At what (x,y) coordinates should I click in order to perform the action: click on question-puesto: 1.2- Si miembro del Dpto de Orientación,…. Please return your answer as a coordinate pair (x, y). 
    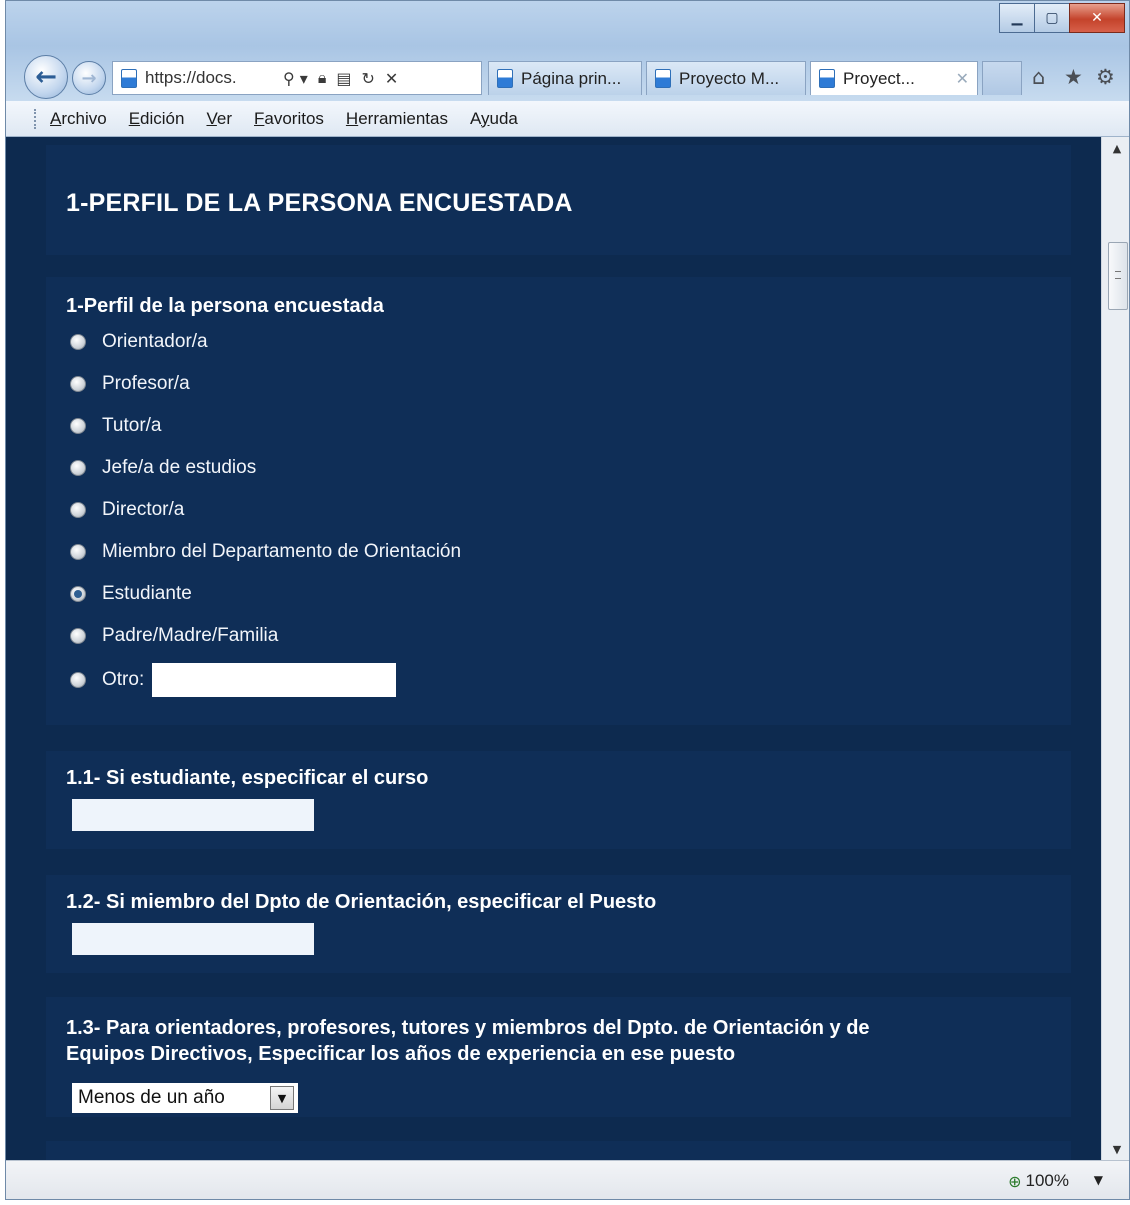
    Looking at the image, I should click on (558, 924).